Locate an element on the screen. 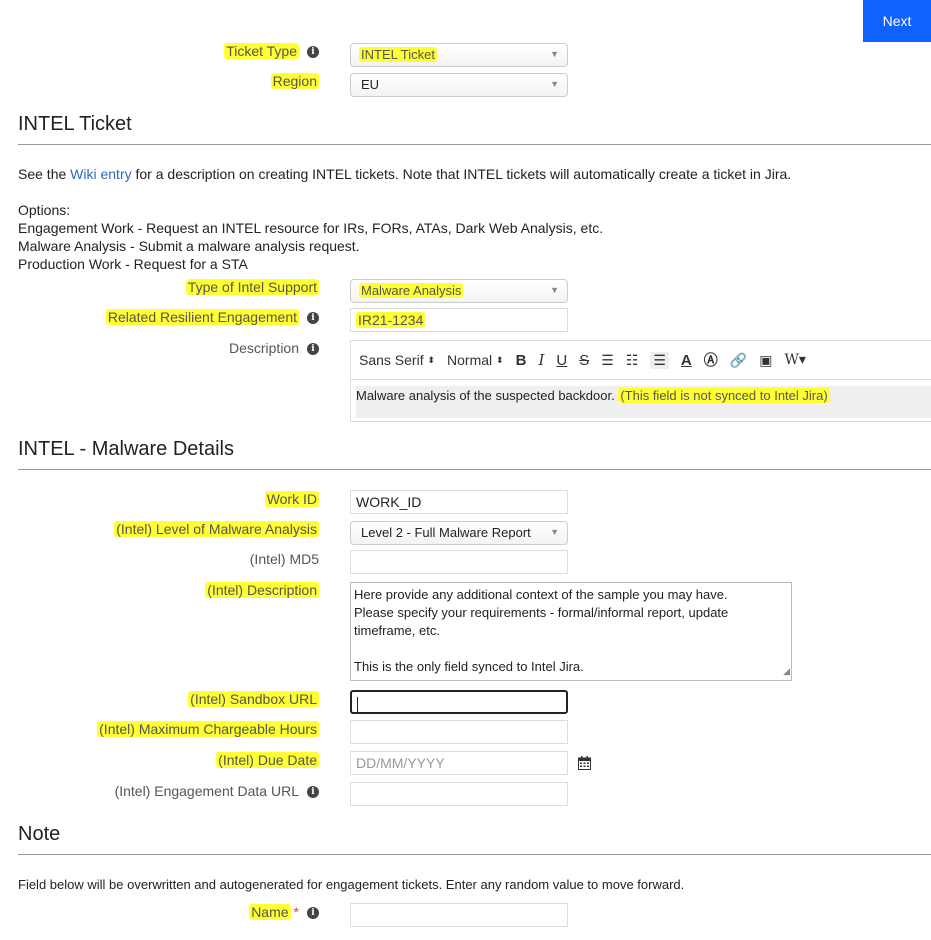 The image size is (931, 940). align-icon: ☰ is located at coordinates (659, 360).